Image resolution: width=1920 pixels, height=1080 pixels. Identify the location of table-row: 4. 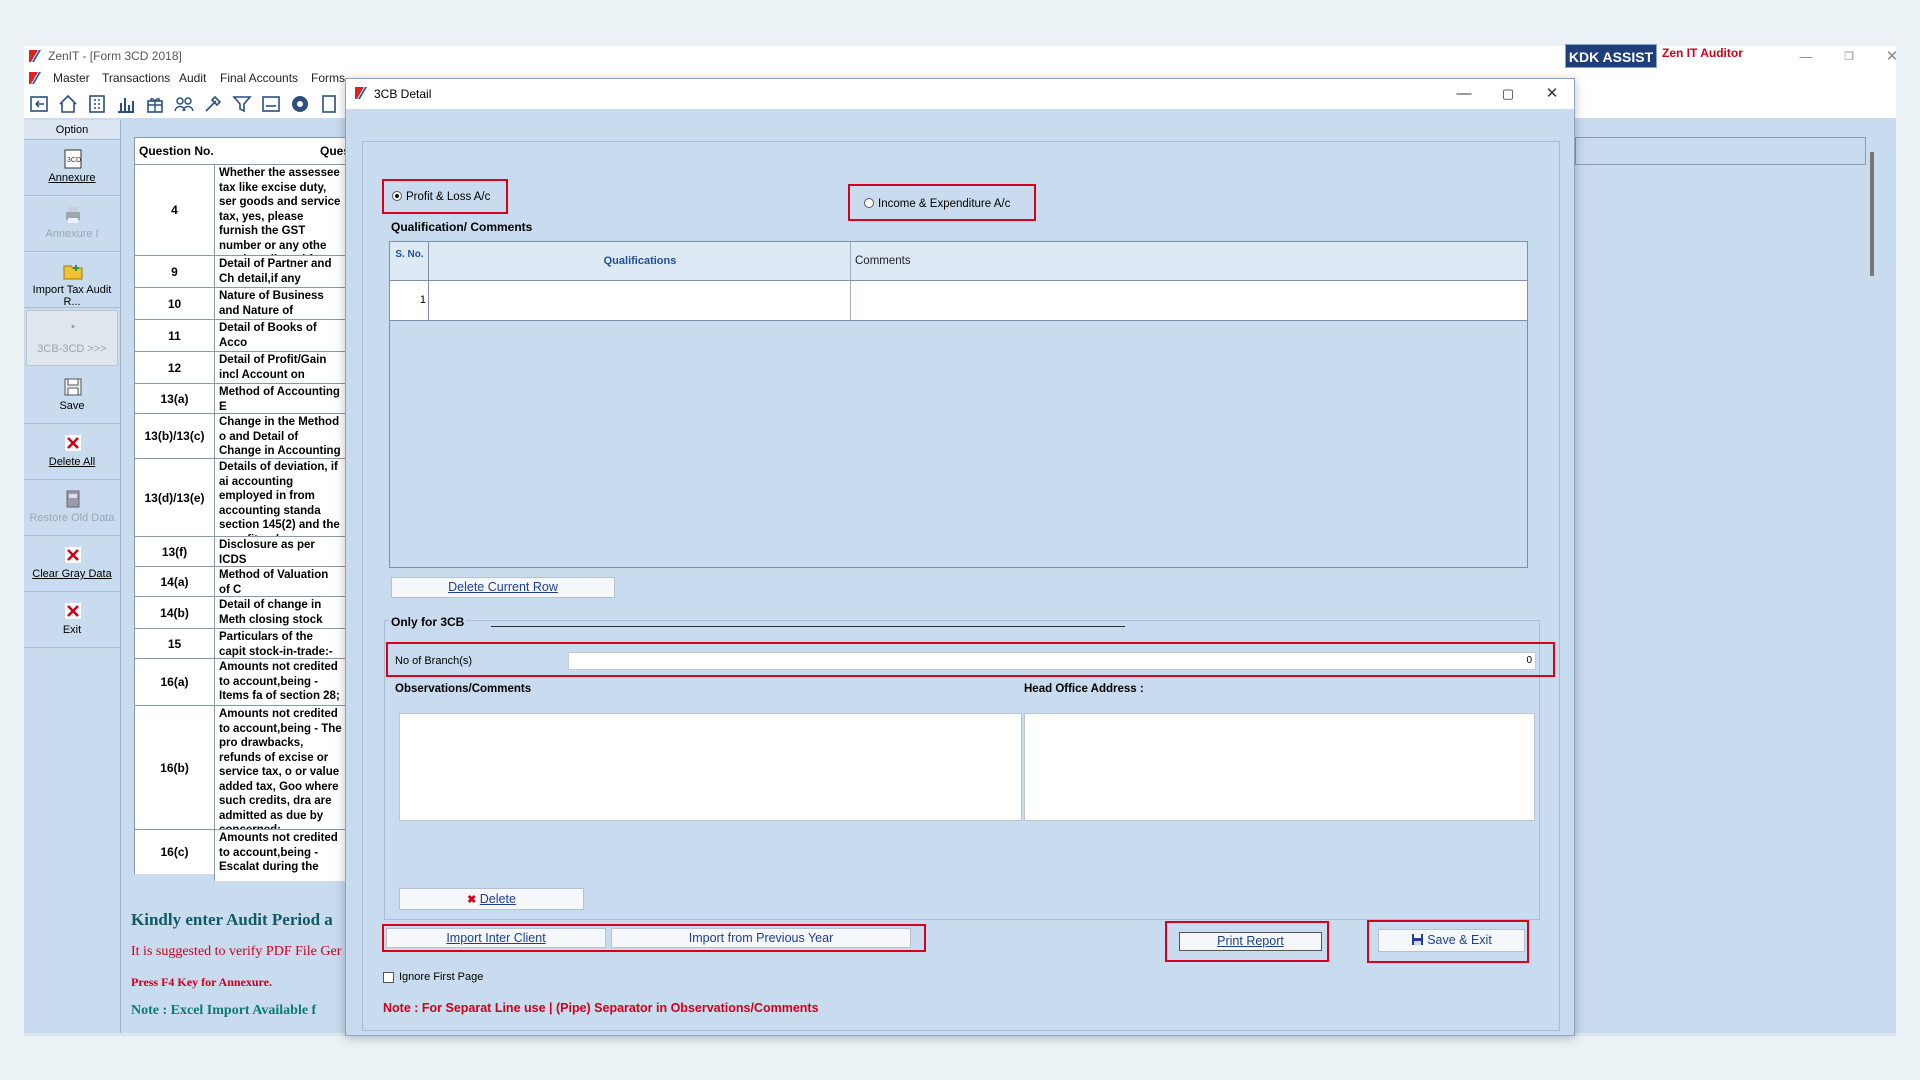
(174, 210).